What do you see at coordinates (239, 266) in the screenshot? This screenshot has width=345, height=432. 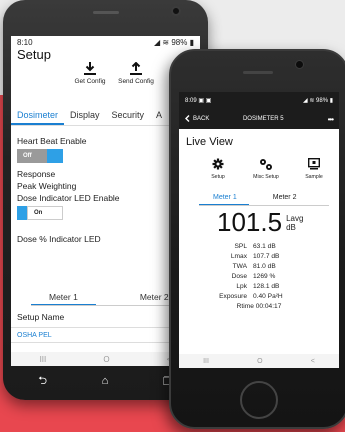 I see `reading-label: TWA` at bounding box center [239, 266].